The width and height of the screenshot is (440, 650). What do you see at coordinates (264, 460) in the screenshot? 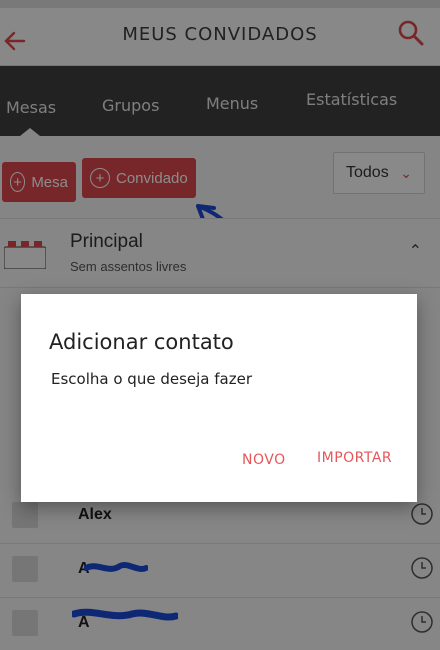
I see `new-contact-button: NOVO` at bounding box center [264, 460].